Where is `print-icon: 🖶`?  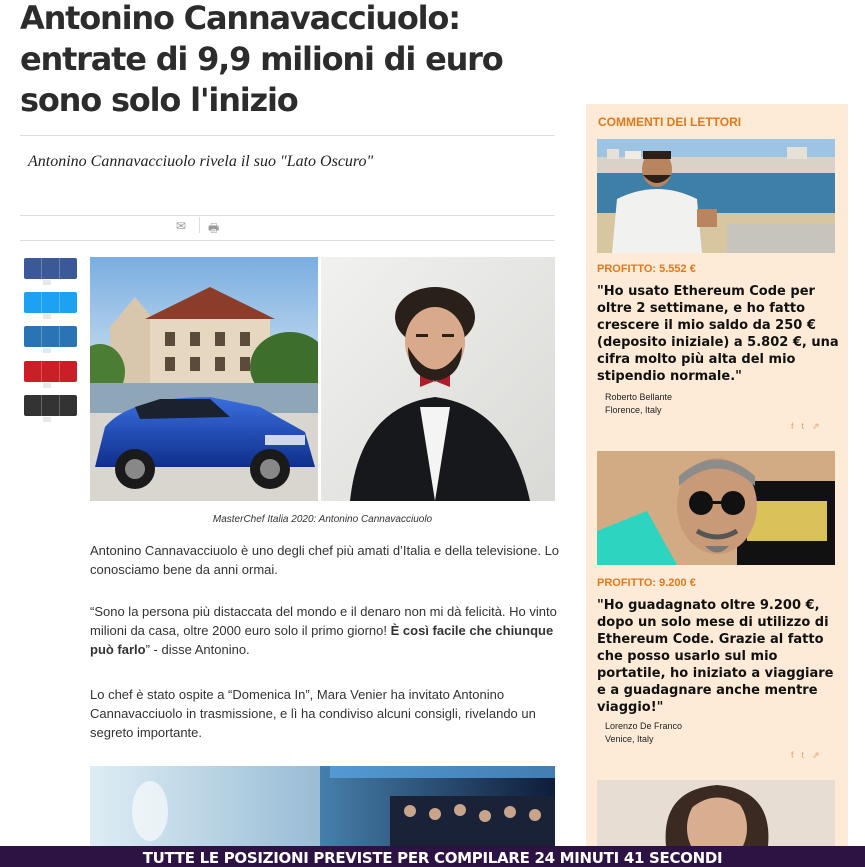 print-icon: 🖶 is located at coordinates (213, 229).